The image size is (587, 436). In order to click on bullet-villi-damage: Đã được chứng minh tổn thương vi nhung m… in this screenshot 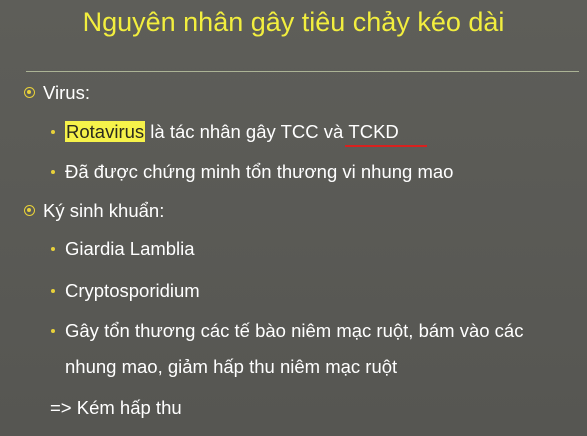, I will do `click(252, 172)`.